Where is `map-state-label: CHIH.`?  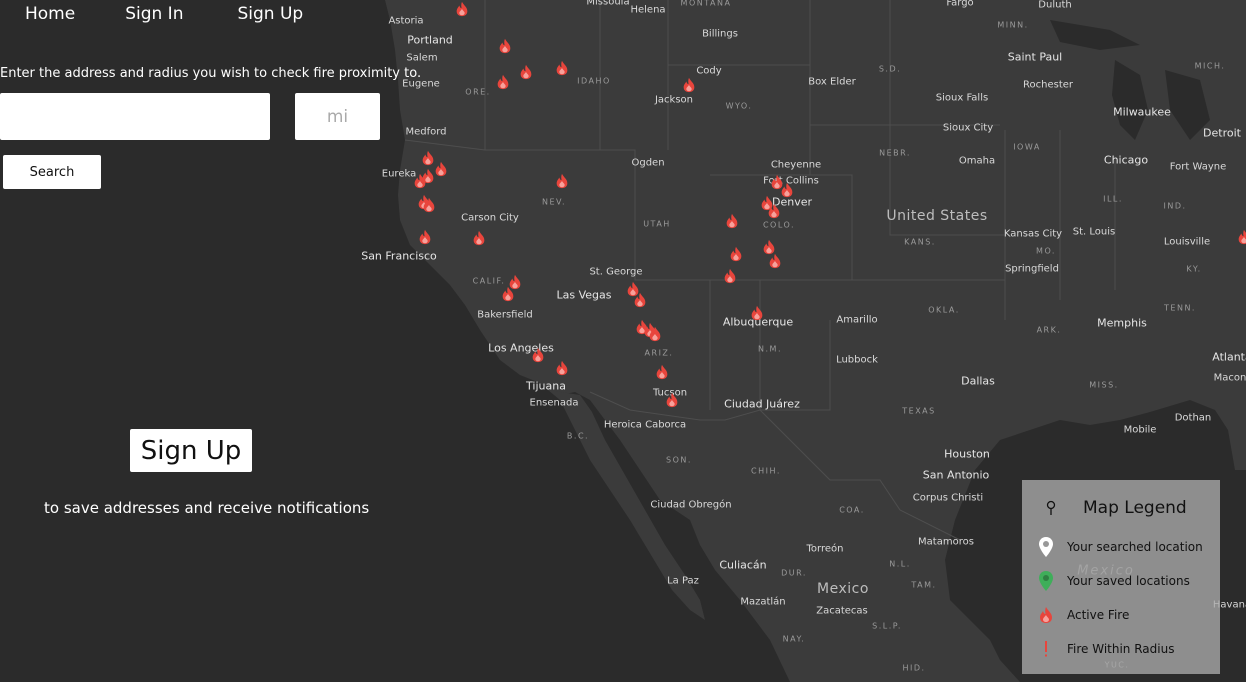
map-state-label: CHIH. is located at coordinates (766, 471).